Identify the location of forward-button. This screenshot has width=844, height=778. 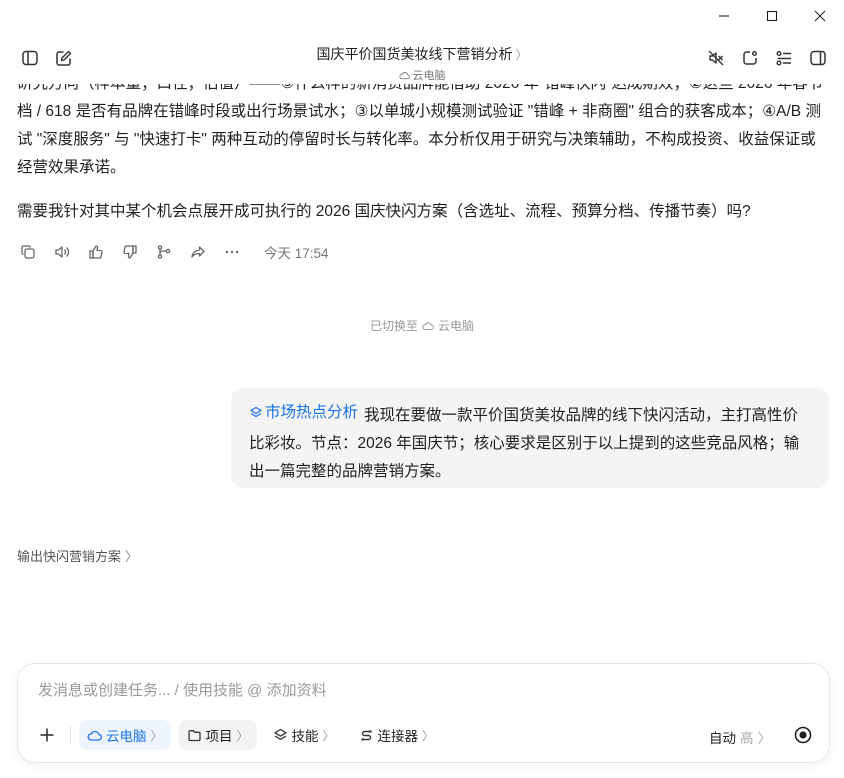
(207, 252).